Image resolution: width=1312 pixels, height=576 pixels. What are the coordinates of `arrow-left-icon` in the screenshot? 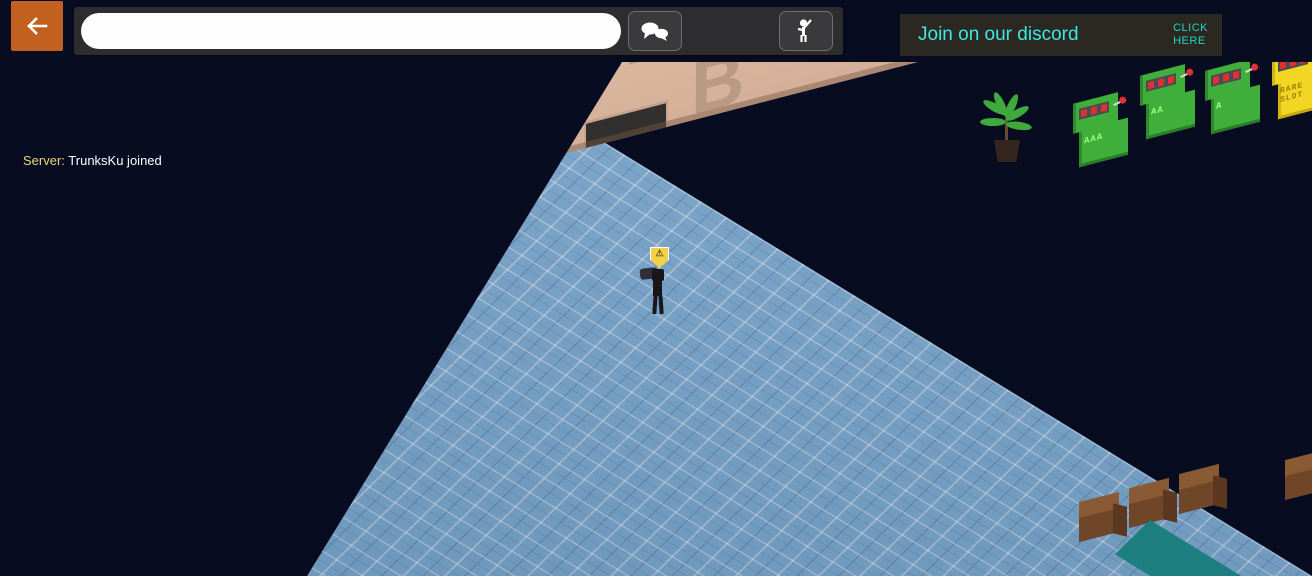 It's located at (37, 26).